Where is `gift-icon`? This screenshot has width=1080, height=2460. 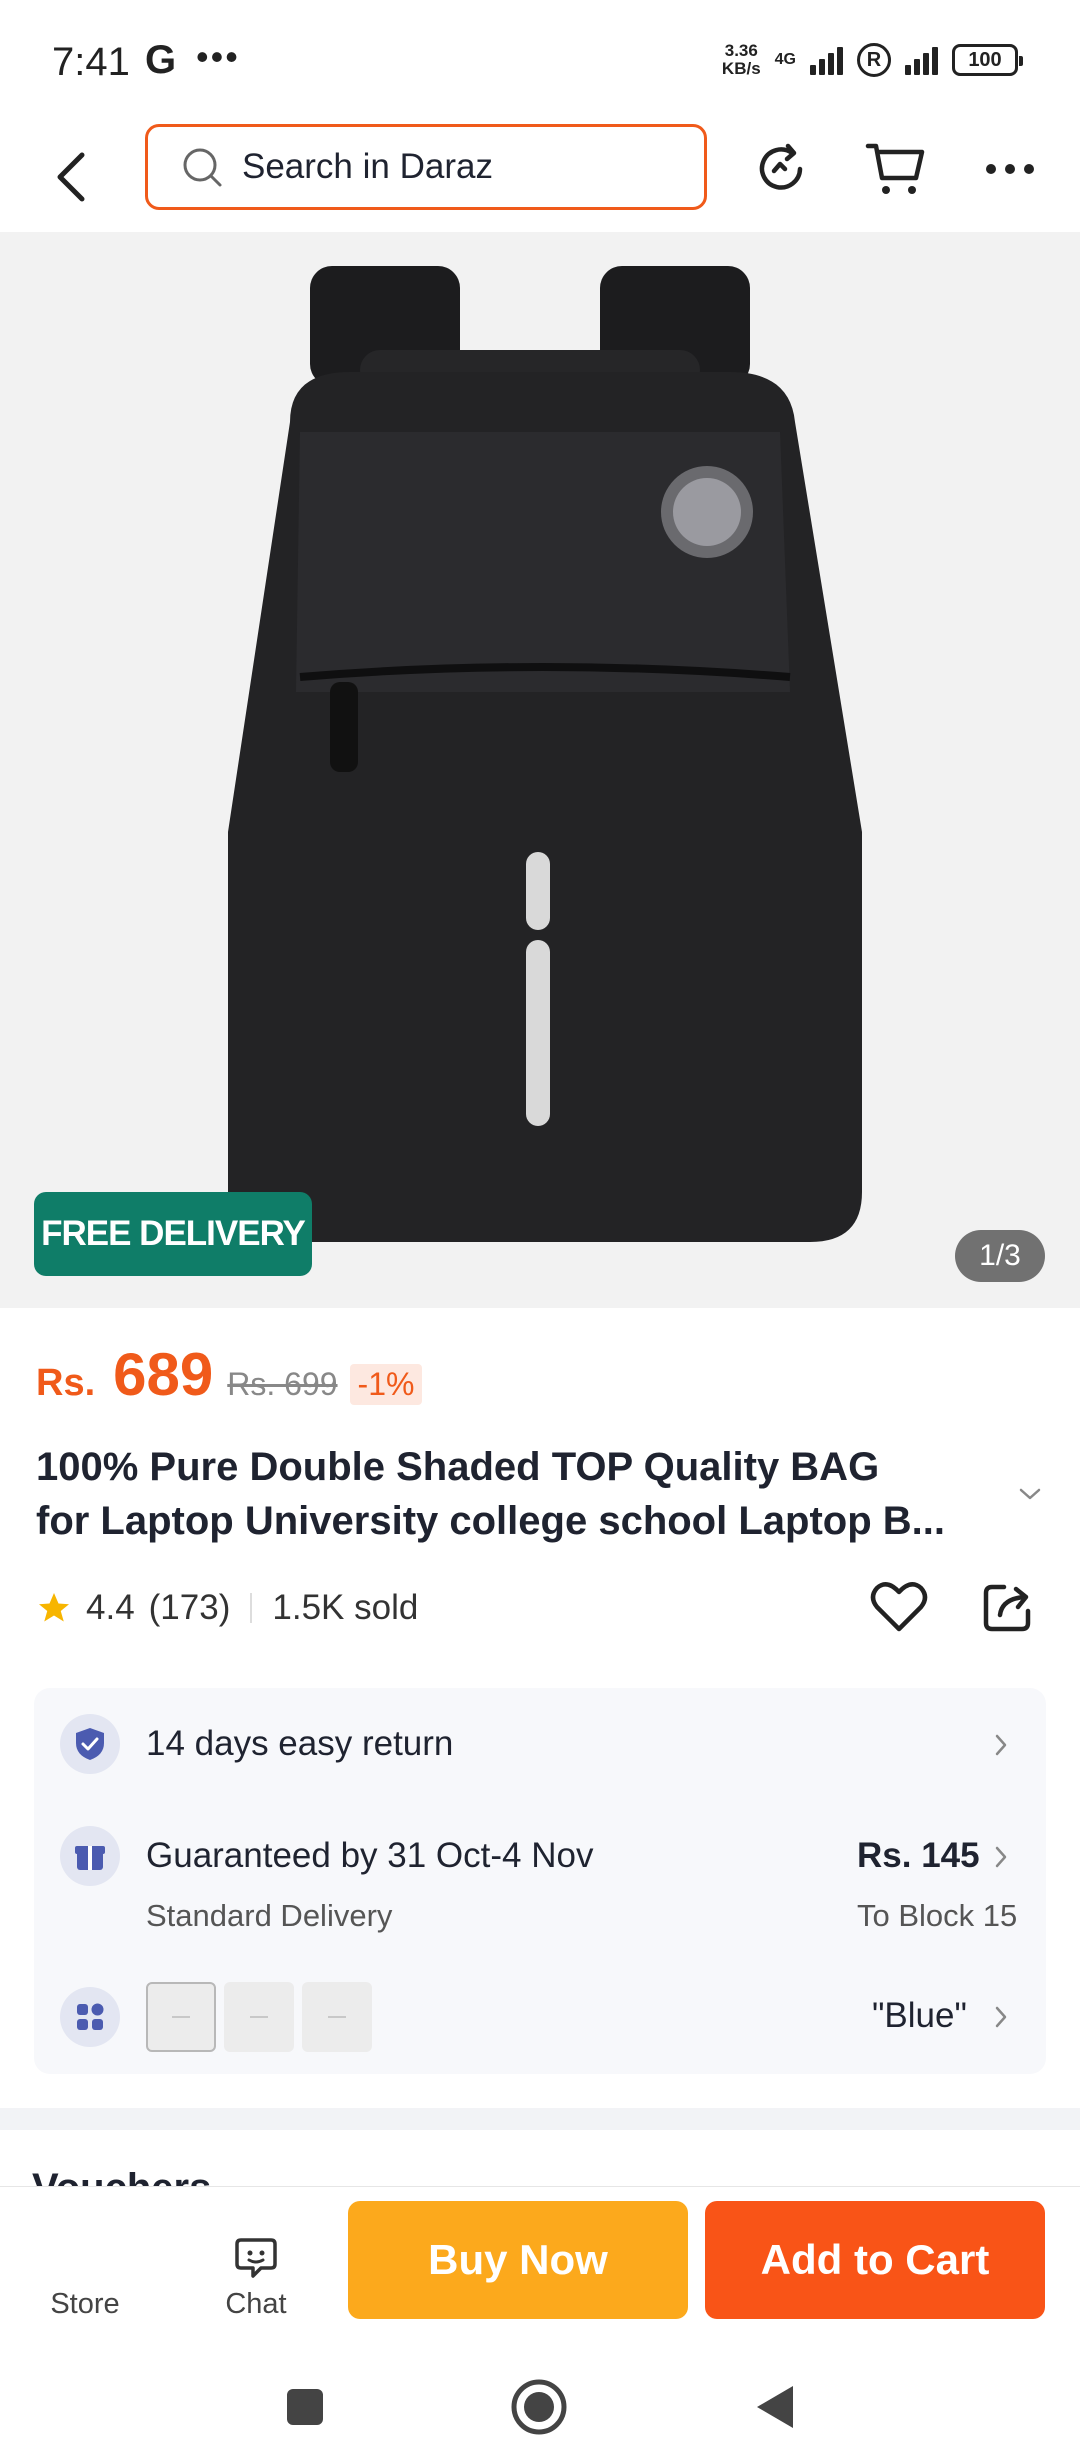 gift-icon is located at coordinates (90, 1856).